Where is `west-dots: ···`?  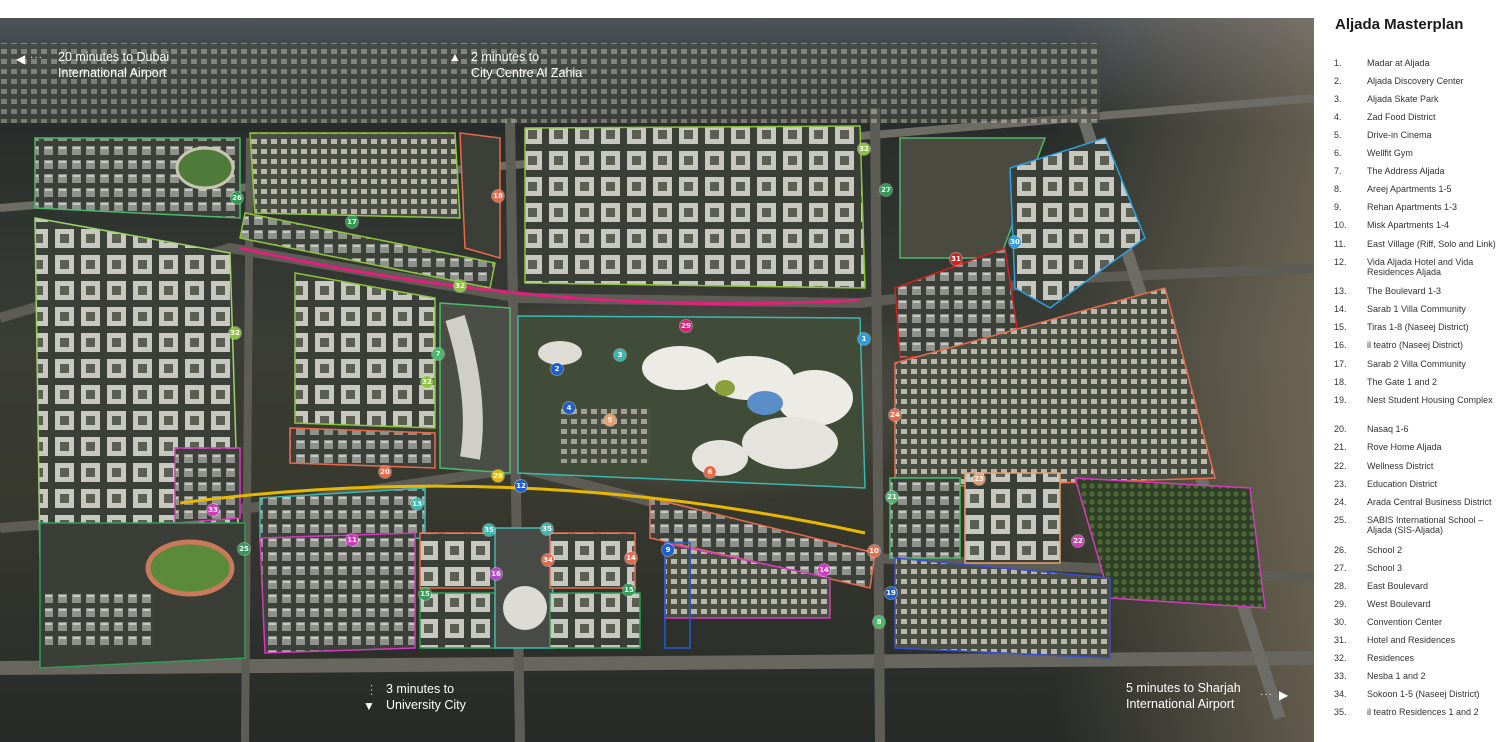
west-dots: ··· is located at coordinates (36, 57).